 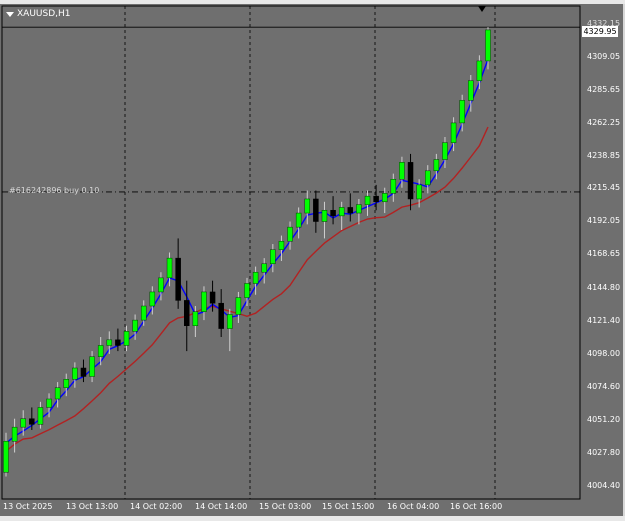 I want to click on symbol-text: XAUUSD,H1, so click(x=44, y=14).